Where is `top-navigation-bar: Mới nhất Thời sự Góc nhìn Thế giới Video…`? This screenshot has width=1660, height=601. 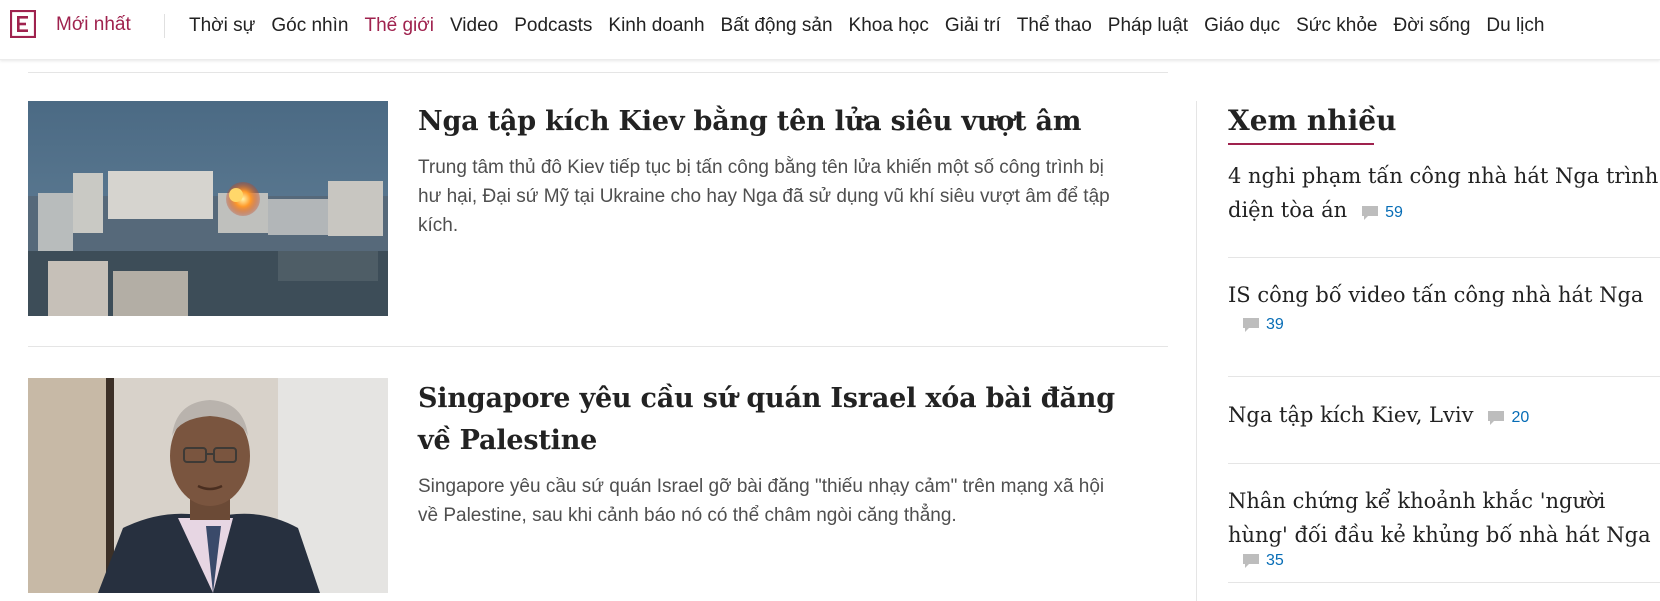
top-navigation-bar: Mới nhất Thời sự Góc nhìn Thế giới Video… is located at coordinates (830, 30).